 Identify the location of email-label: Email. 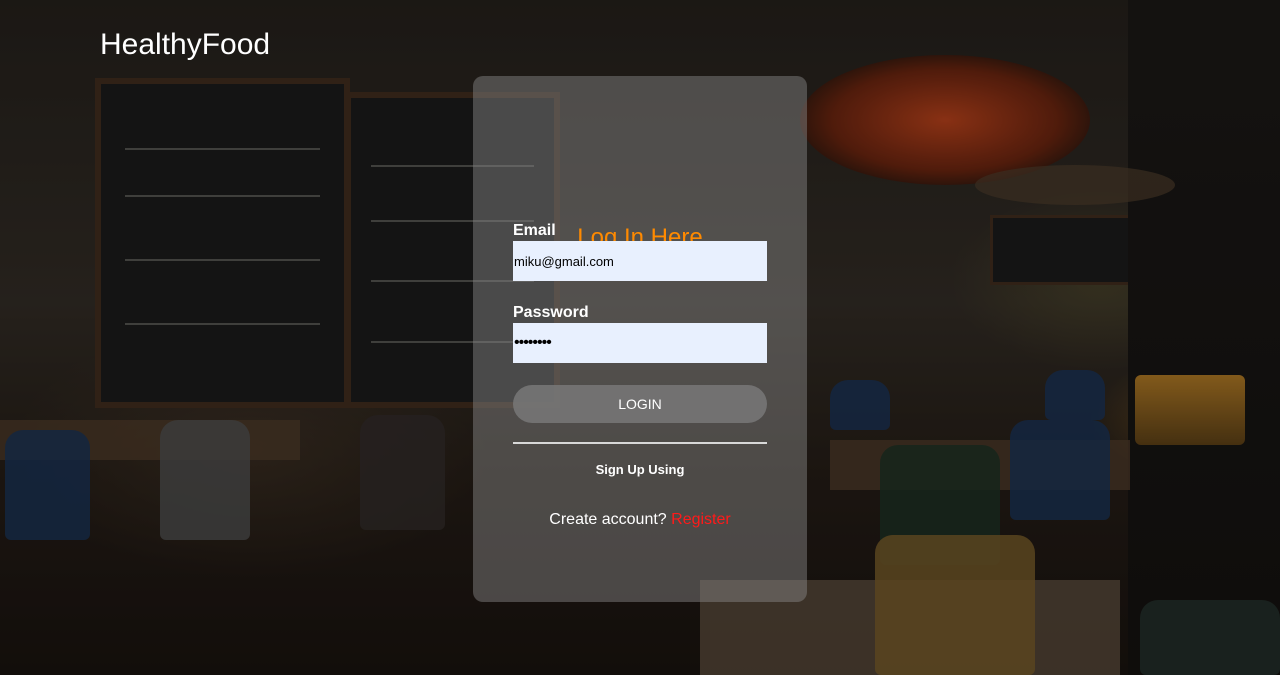
(534, 230).